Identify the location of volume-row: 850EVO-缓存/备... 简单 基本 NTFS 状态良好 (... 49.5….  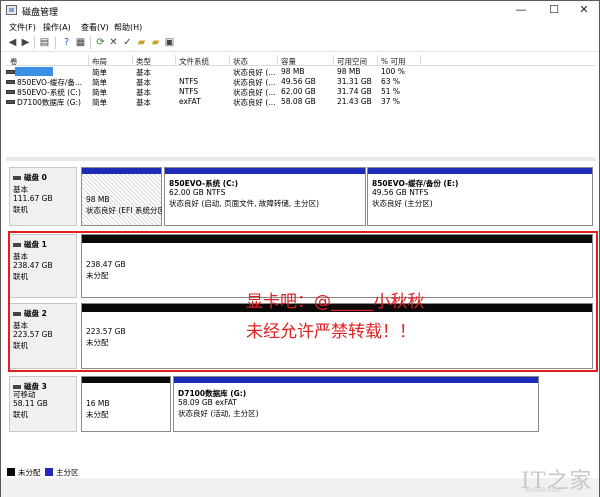
(301, 82).